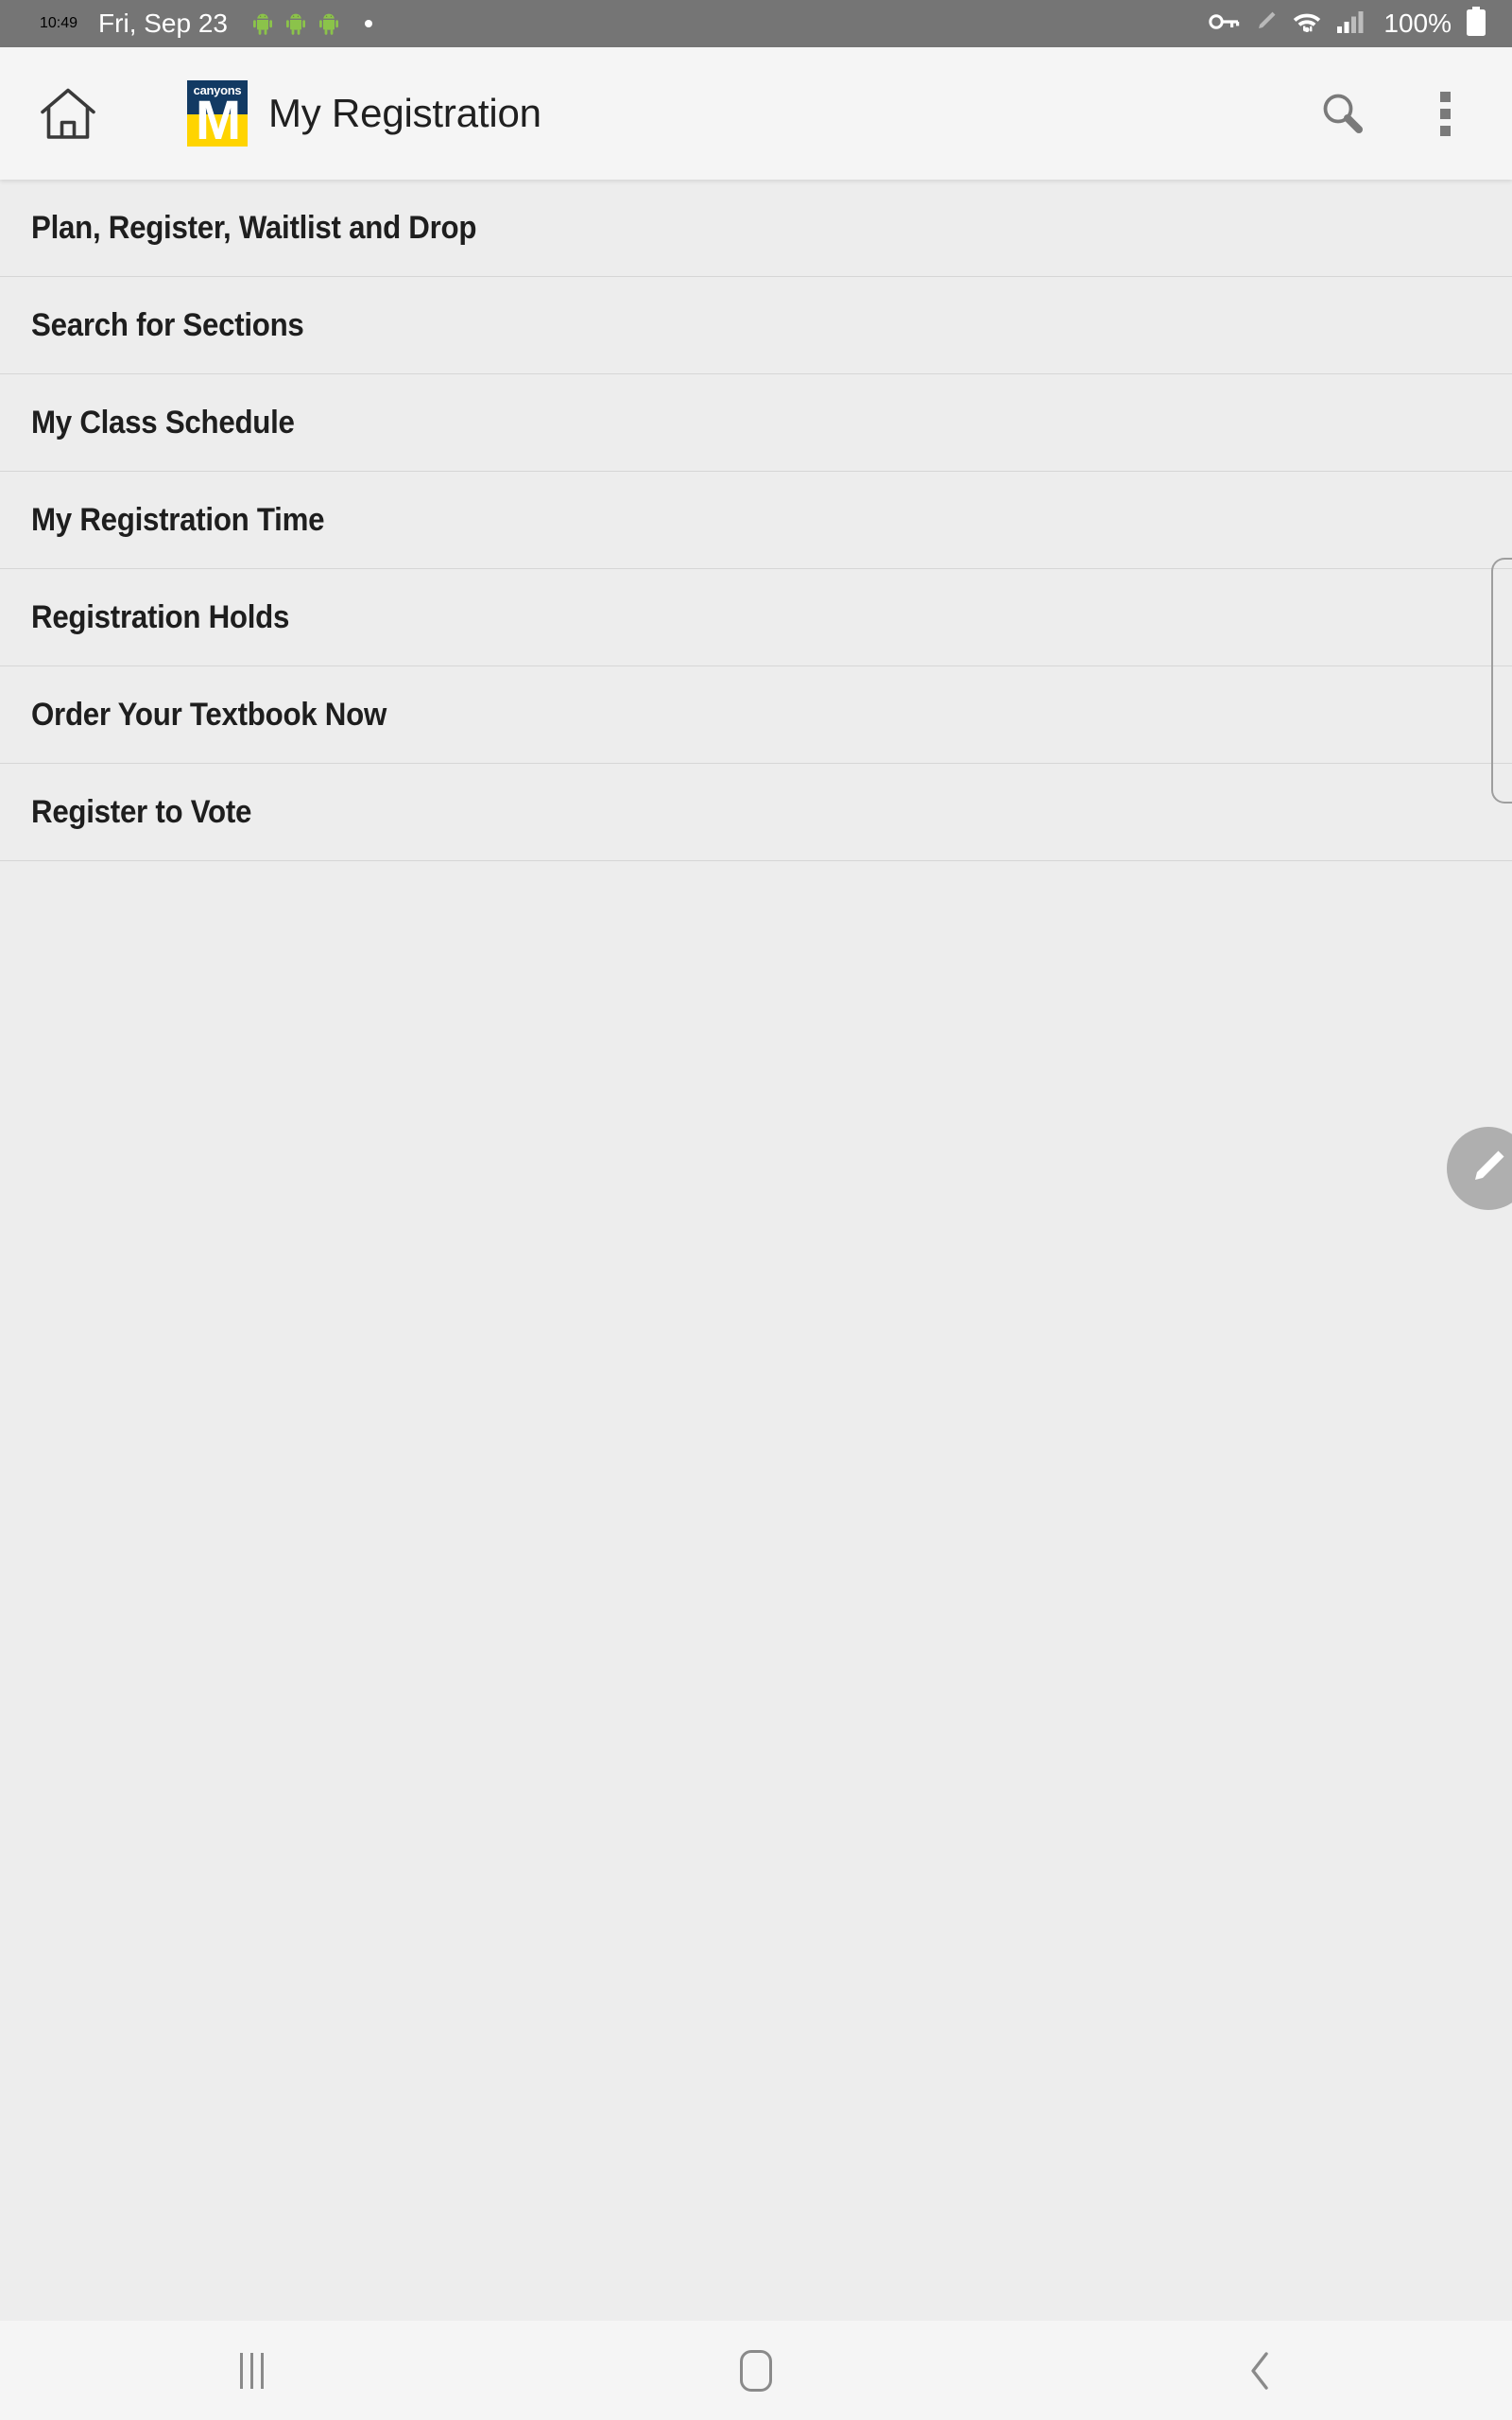 This screenshot has width=1512, height=2420. I want to click on list-item-my-registration-time: My Registration Time, so click(756, 520).